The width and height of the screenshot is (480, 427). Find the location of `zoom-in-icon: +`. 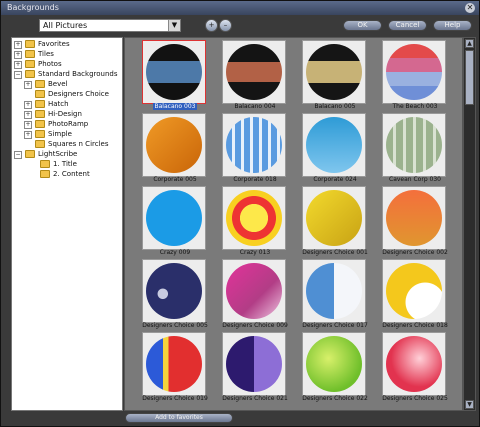

zoom-in-icon: + is located at coordinates (211, 25).